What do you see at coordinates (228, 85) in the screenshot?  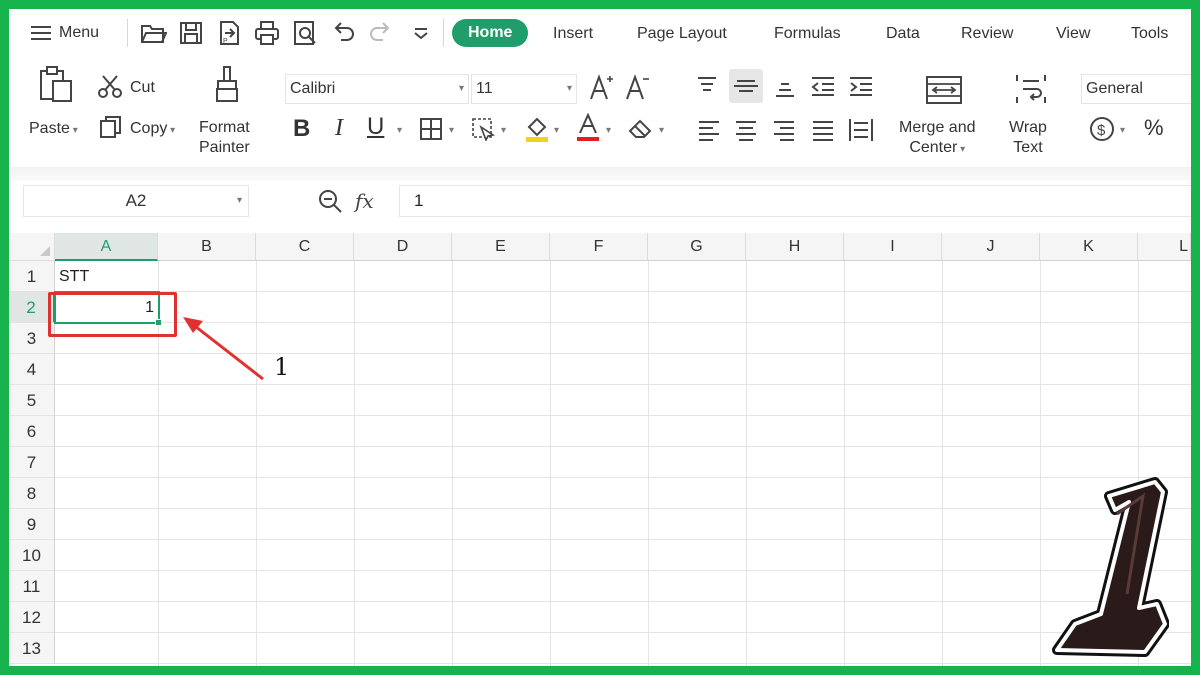 I see `format-painter-icon` at bounding box center [228, 85].